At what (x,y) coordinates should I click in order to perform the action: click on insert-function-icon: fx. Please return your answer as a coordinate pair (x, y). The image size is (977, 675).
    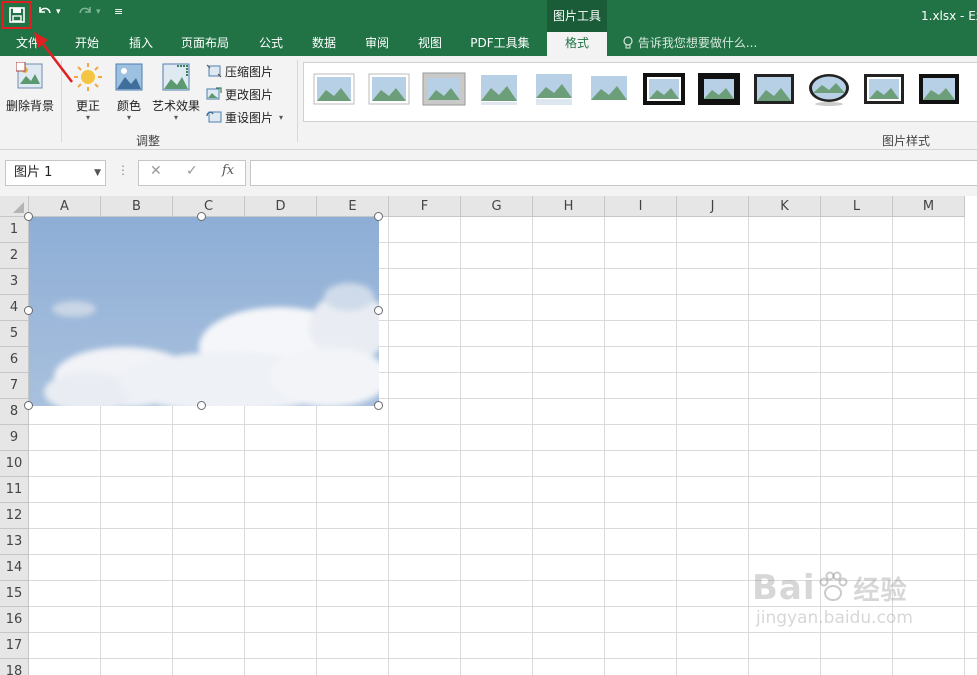
    Looking at the image, I should click on (228, 170).